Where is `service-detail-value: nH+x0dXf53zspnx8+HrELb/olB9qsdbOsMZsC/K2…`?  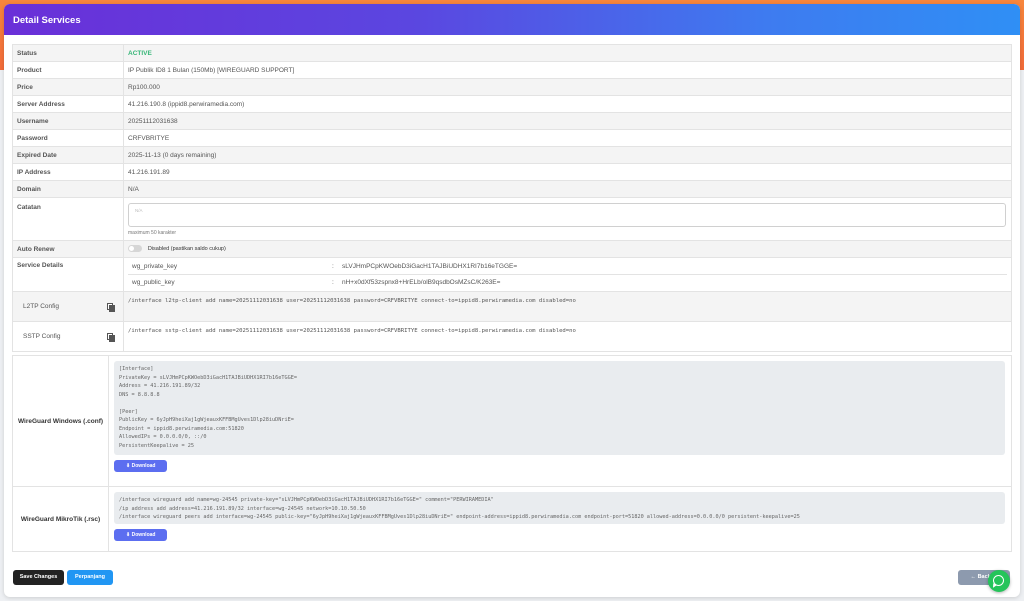
service-detail-value: nH+x0dXf53zspnx8+HrELb/olB9qsdbOsMZsC/K2… is located at coordinates (672, 282).